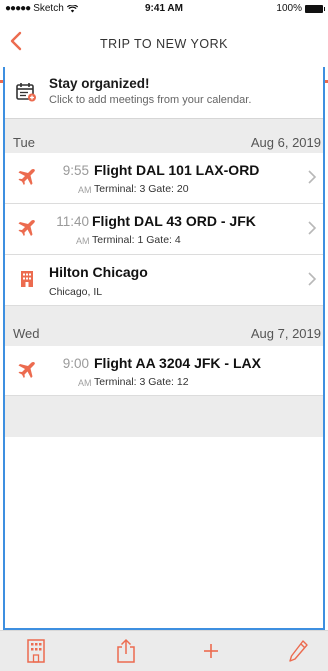 This screenshot has height=671, width=328. What do you see at coordinates (174, 221) in the screenshot?
I see `item-title: Flight DAL 43 ORD - JFK` at bounding box center [174, 221].